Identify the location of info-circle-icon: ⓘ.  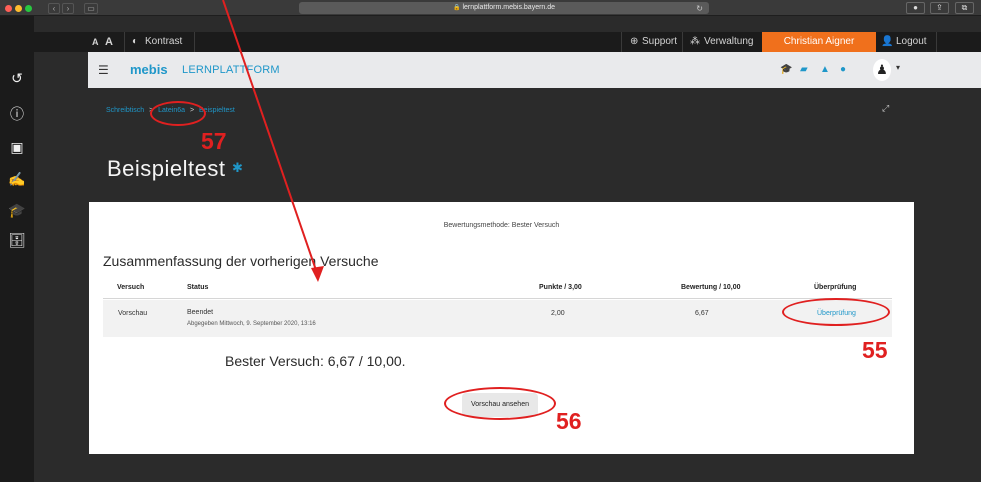
(17, 114).